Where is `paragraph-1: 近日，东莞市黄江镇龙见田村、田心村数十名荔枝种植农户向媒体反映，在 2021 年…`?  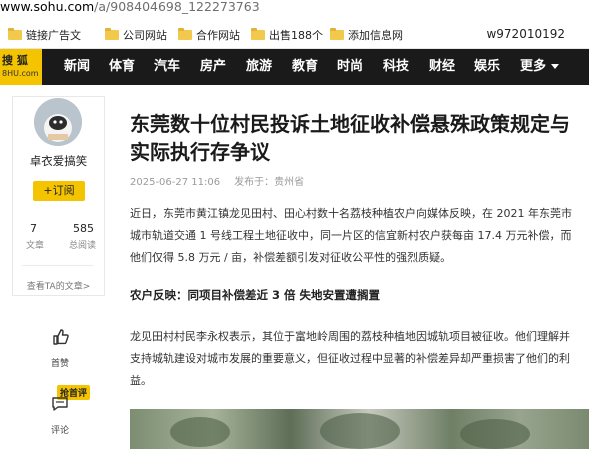 paragraph-1: 近日，东莞市黄江镇龙见田村、田心村数十名荔枝种植农户向媒体反映，在 2021 年… is located at coordinates (359, 236).